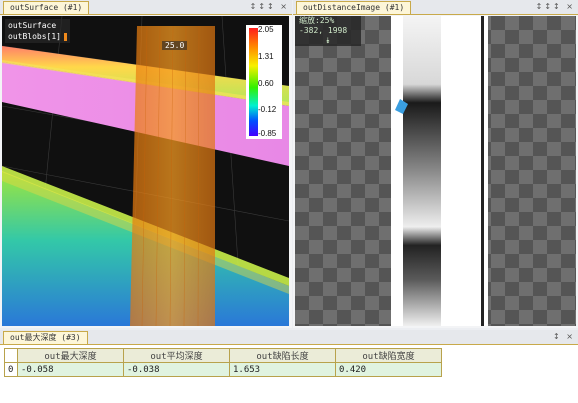 The height and width of the screenshot is (403, 578). I want to click on overlay-item-out-surface: outSurface, so click(37, 25).